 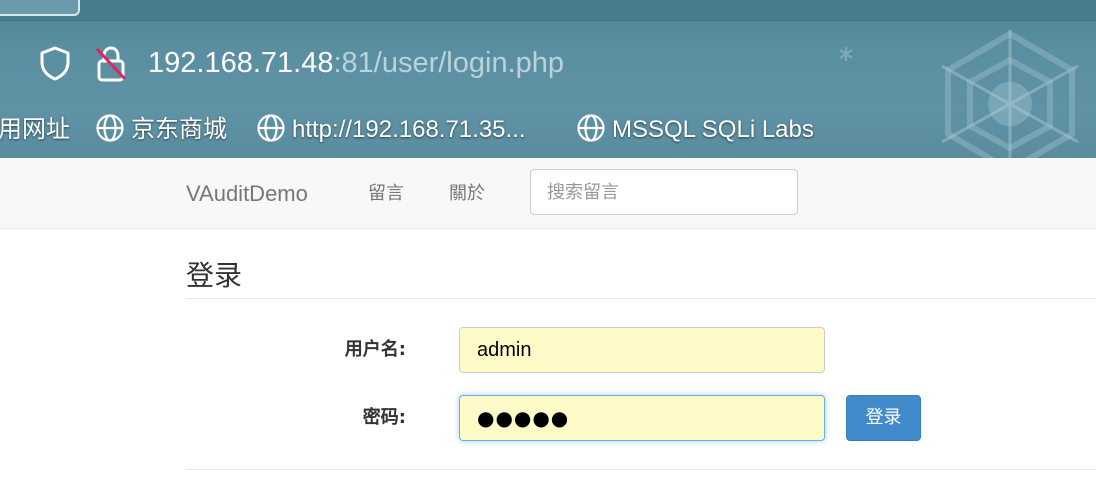 I want to click on bookmark-label: 用网址, so click(x=35, y=129).